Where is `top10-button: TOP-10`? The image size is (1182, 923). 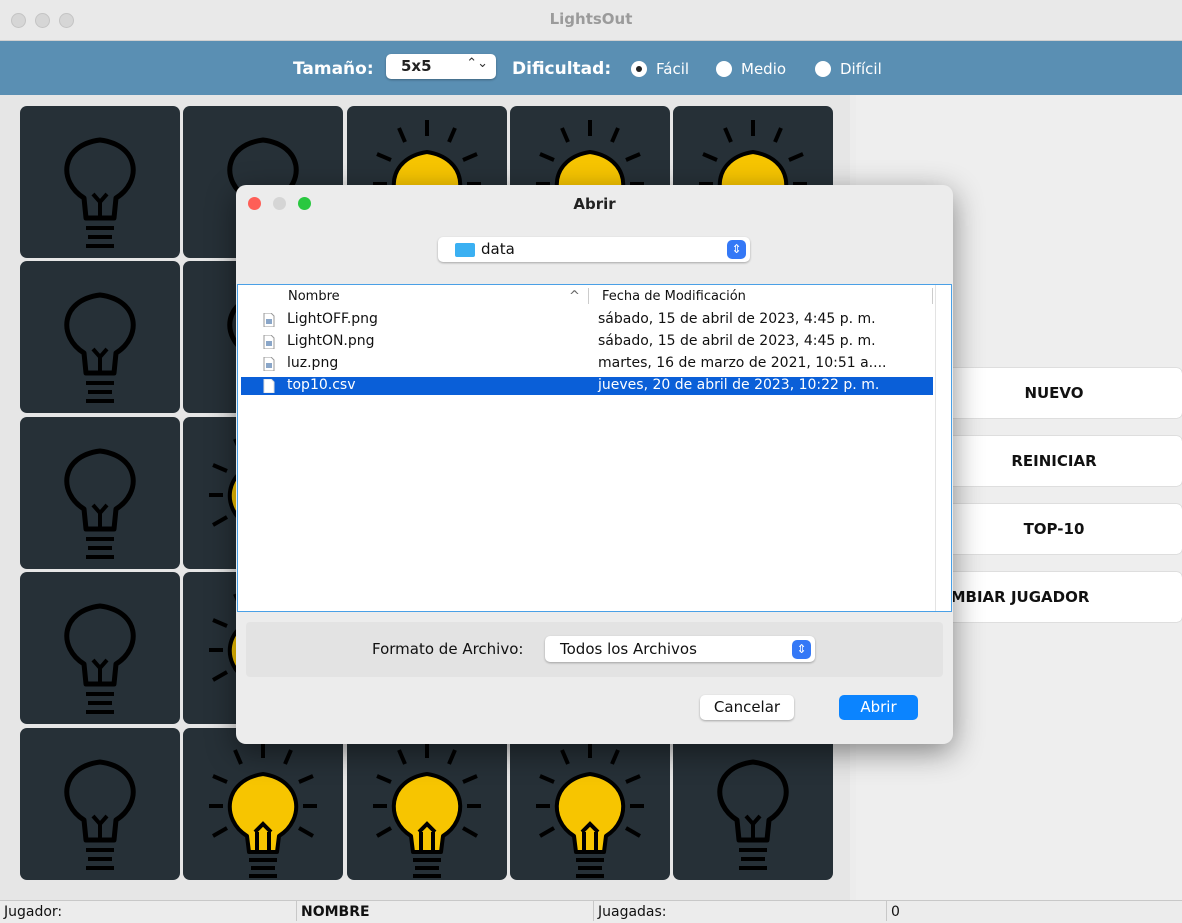 top10-button: TOP-10 is located at coordinates (1054, 529).